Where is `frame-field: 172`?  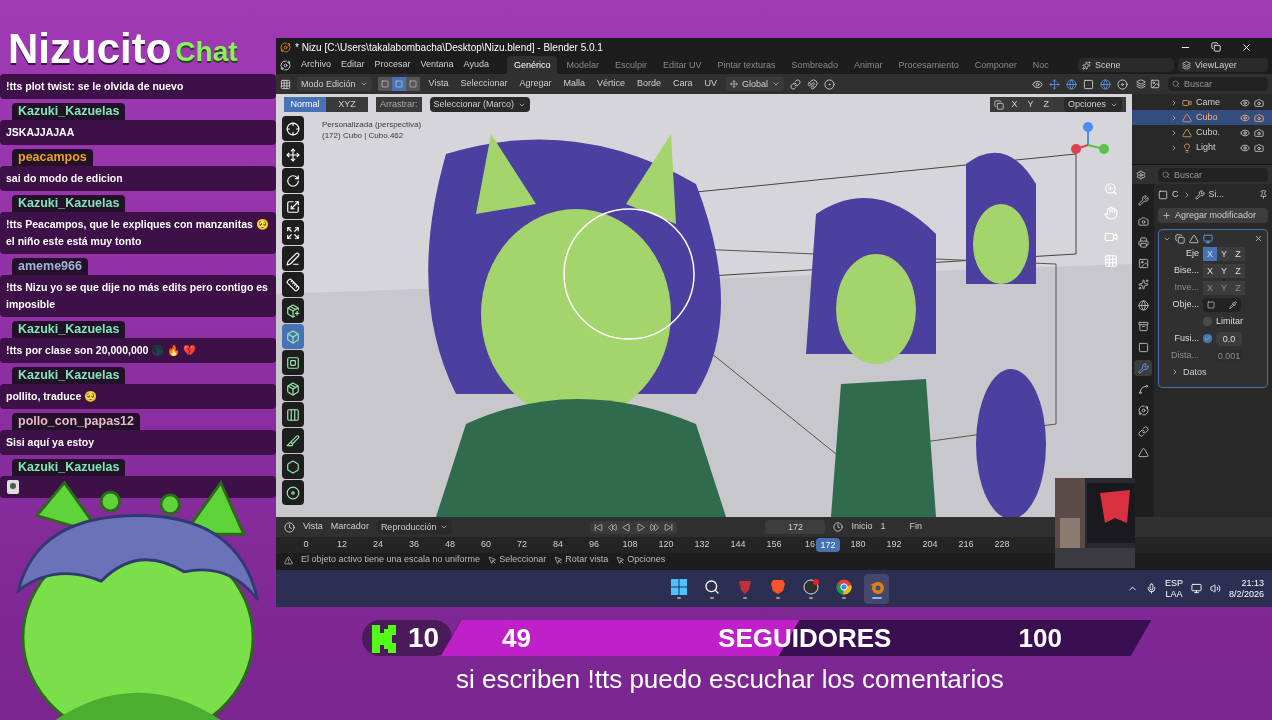 frame-field: 172 is located at coordinates (795, 527).